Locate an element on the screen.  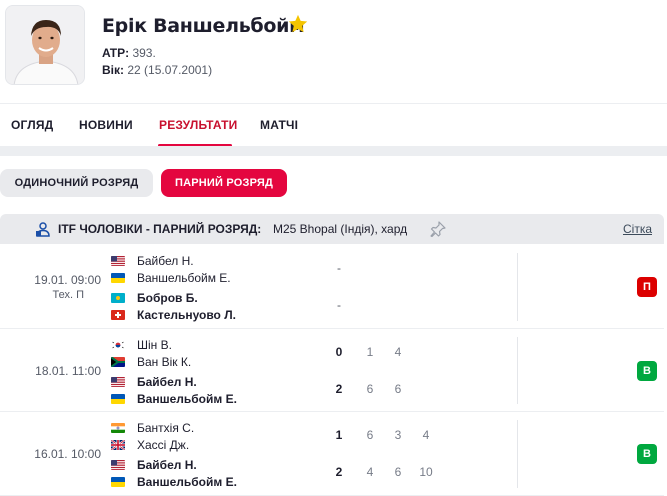
player-name: Бобров Б. is located at coordinates (167, 298).